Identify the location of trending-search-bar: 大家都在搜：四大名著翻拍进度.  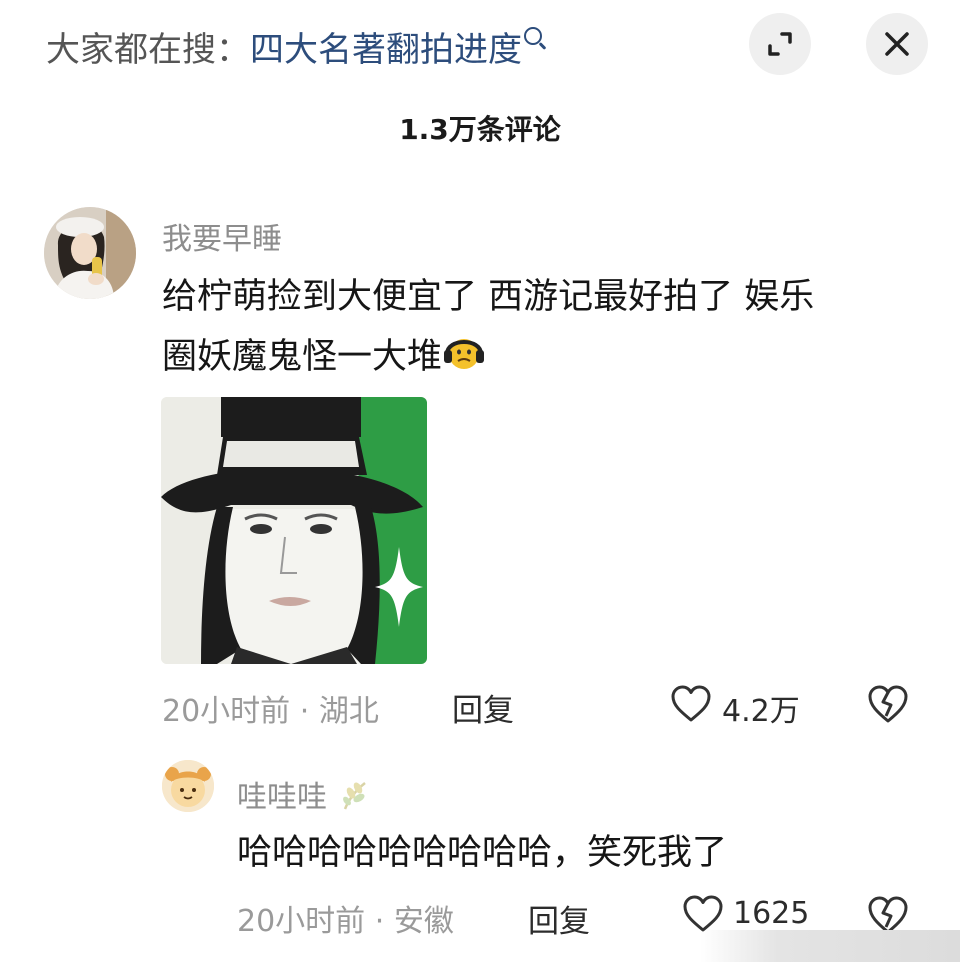
(294, 46).